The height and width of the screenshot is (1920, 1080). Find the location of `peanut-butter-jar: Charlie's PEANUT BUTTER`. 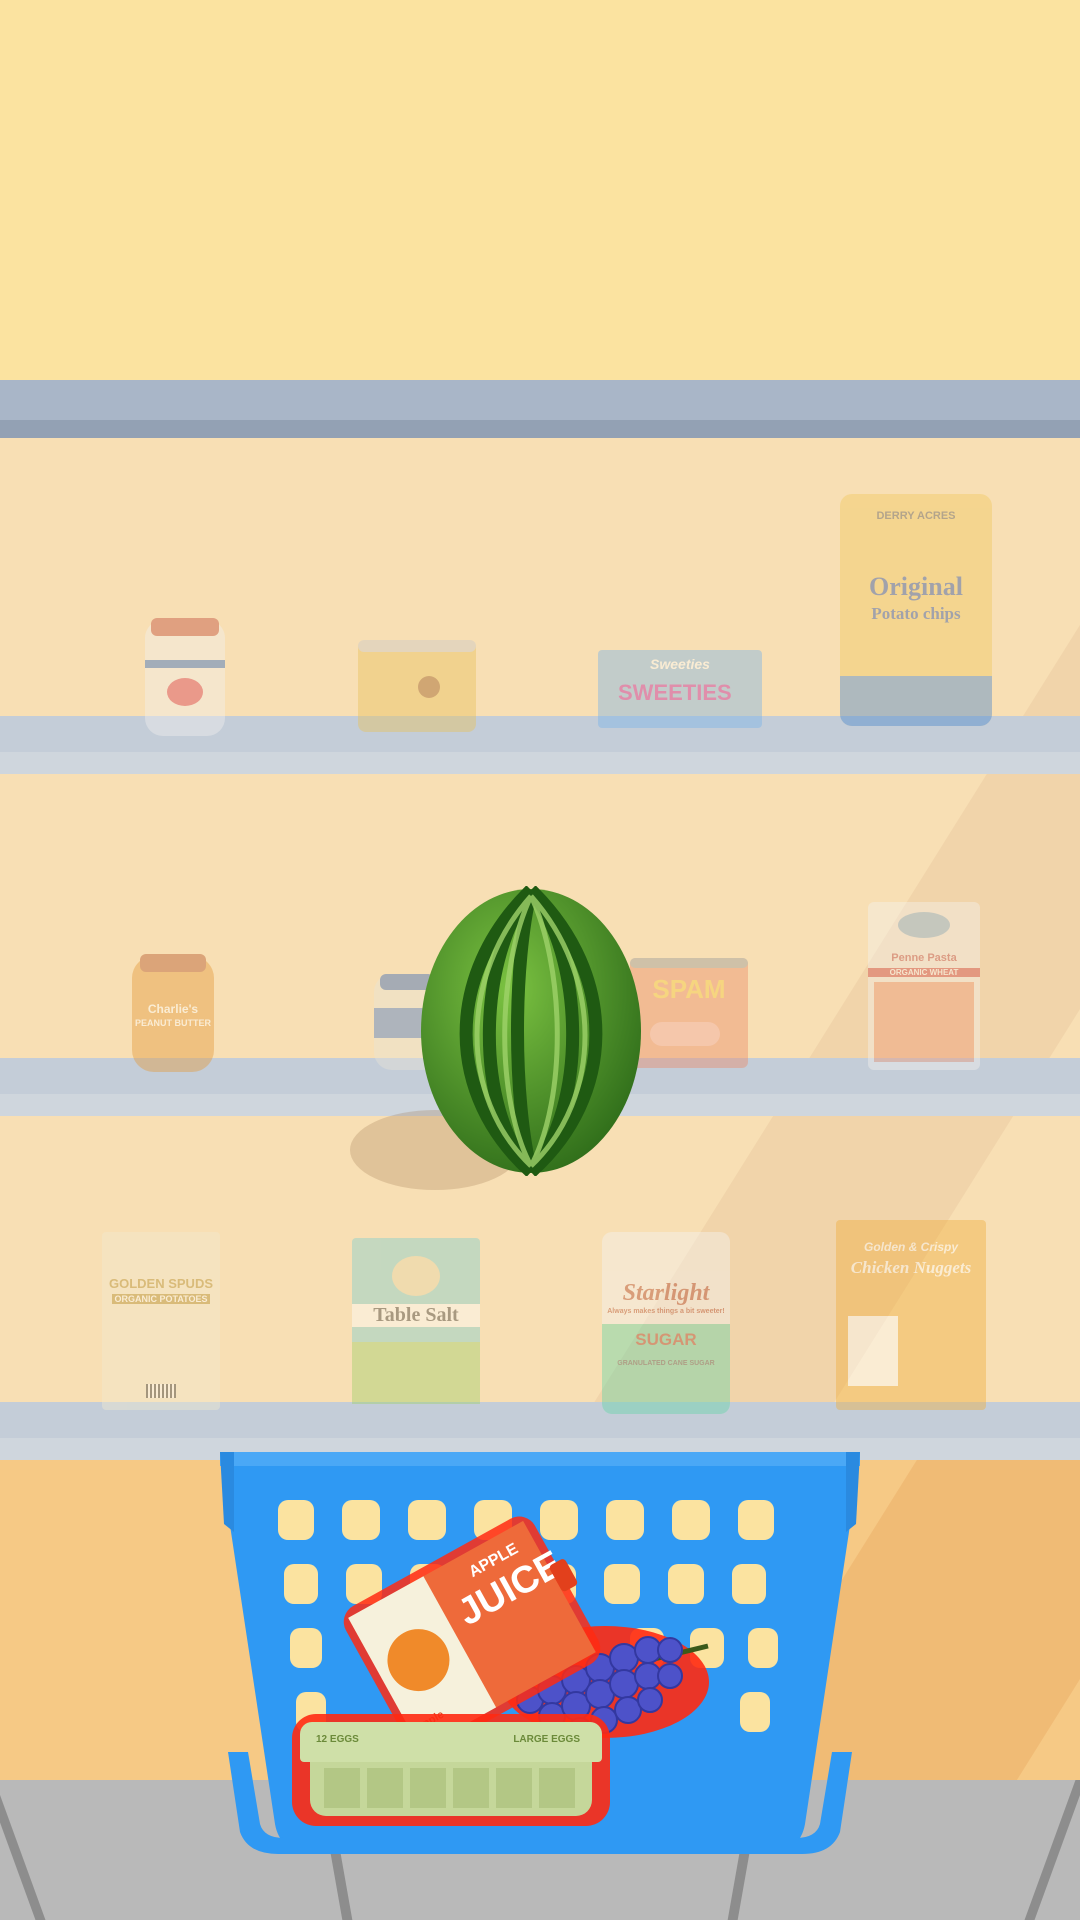

peanut-butter-jar: Charlie's PEANUT BUTTER is located at coordinates (173, 1013).